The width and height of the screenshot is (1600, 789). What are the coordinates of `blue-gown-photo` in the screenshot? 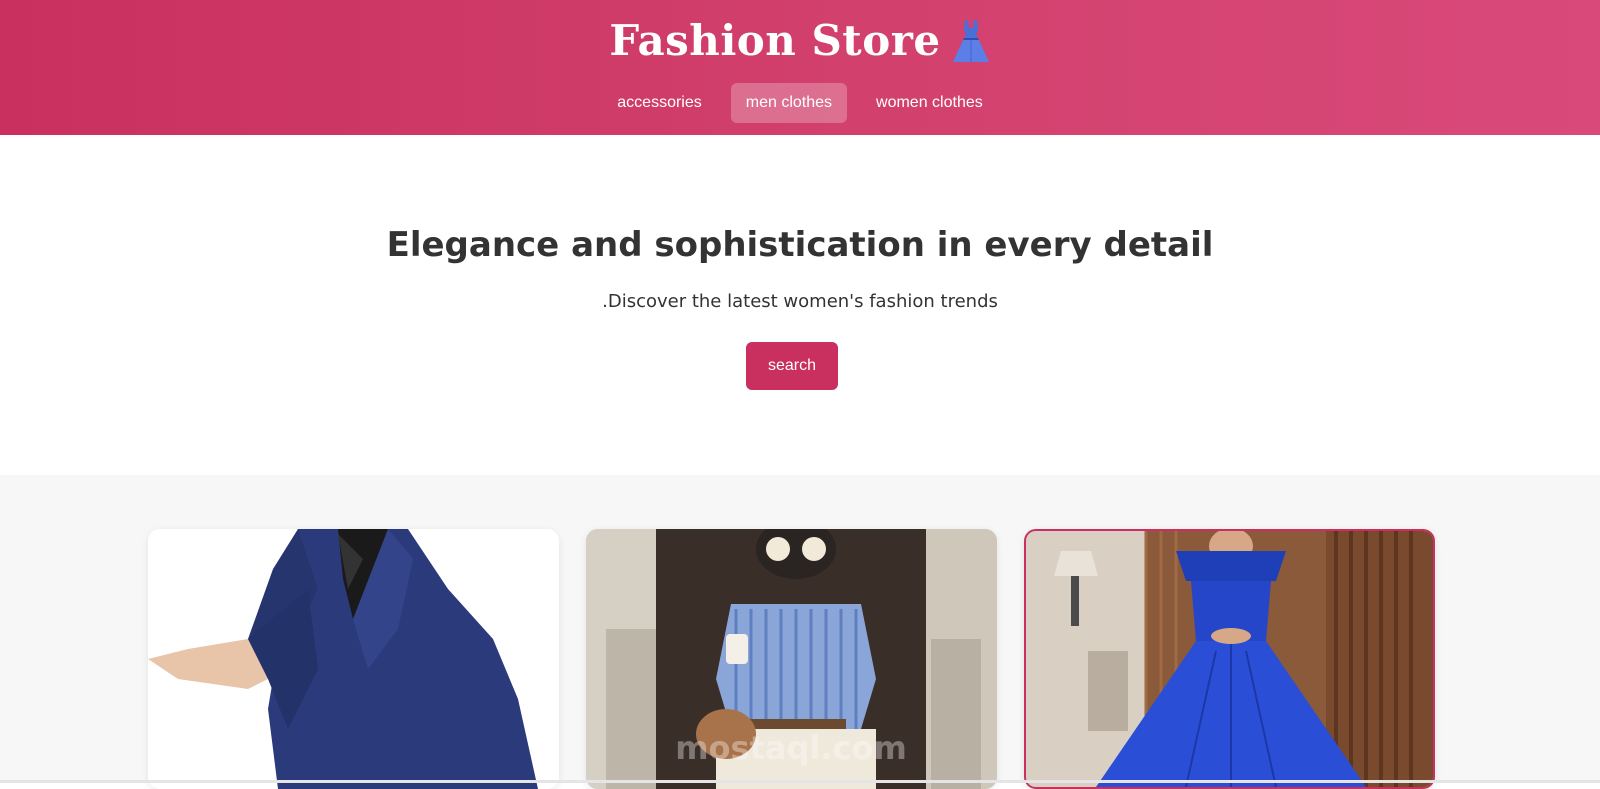 It's located at (1229, 659).